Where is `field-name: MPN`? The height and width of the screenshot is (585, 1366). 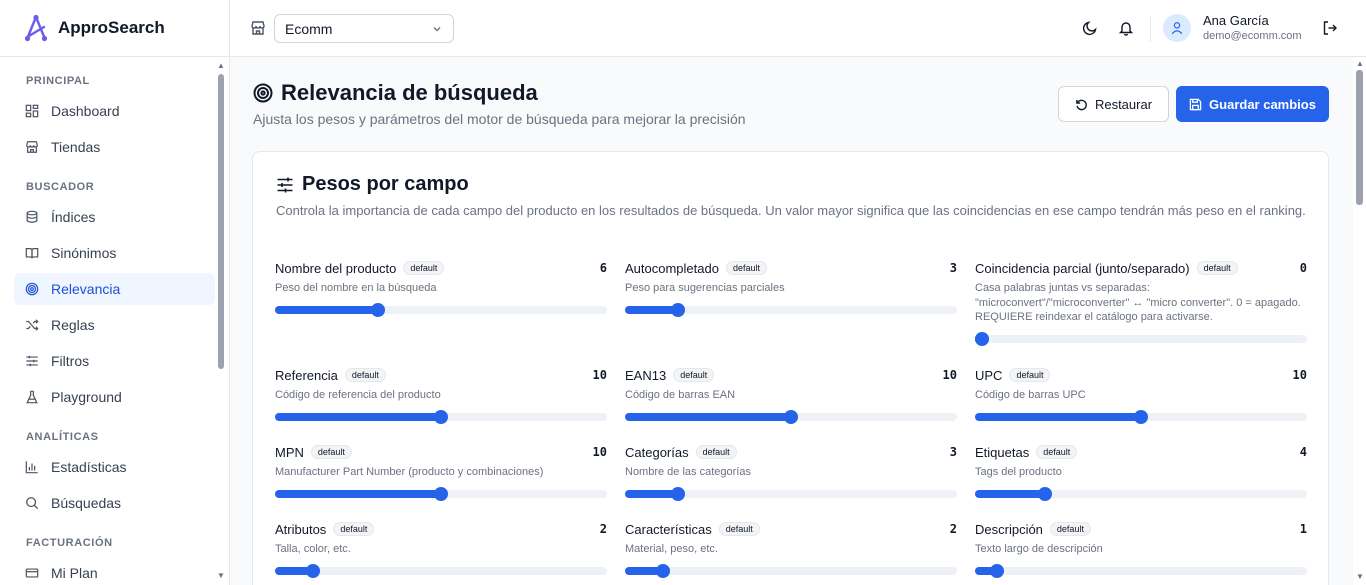
field-name: MPN is located at coordinates (289, 452).